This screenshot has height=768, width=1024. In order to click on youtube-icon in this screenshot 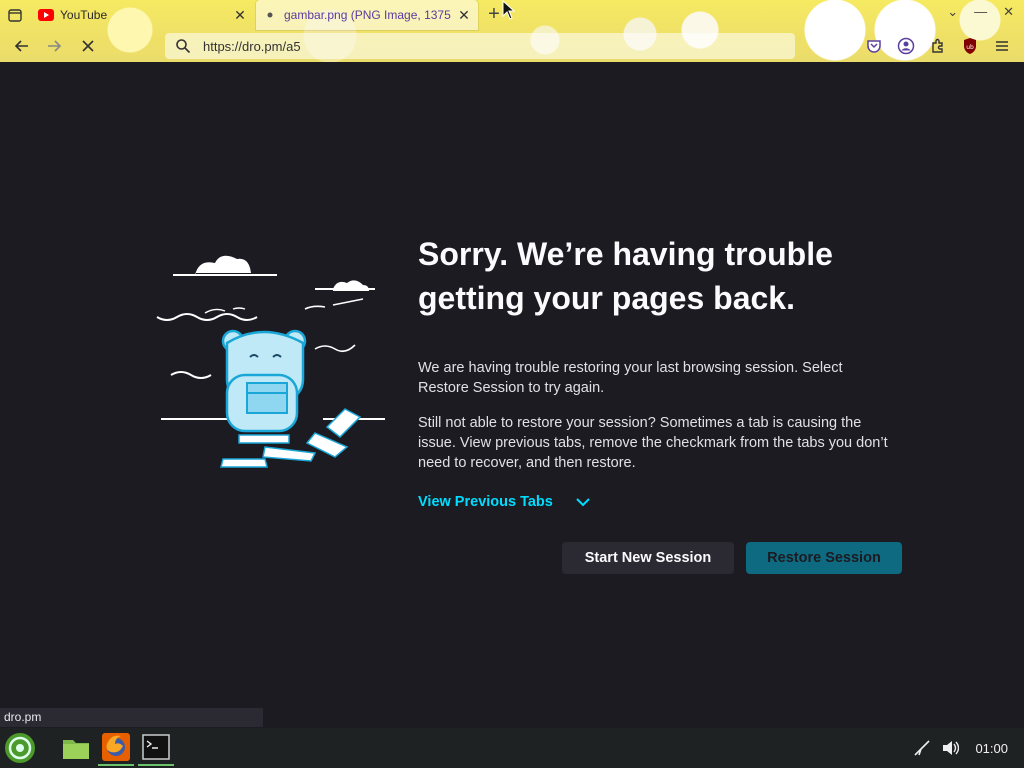, I will do `click(46, 15)`.